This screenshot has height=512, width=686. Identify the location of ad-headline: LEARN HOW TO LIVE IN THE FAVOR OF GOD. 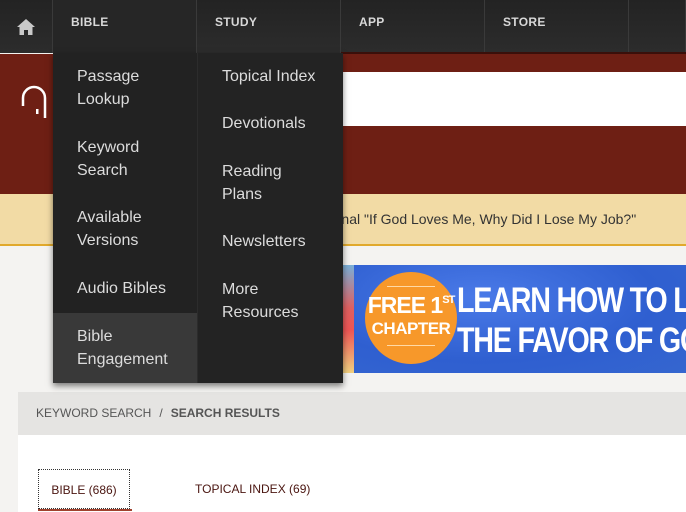
(571, 321).